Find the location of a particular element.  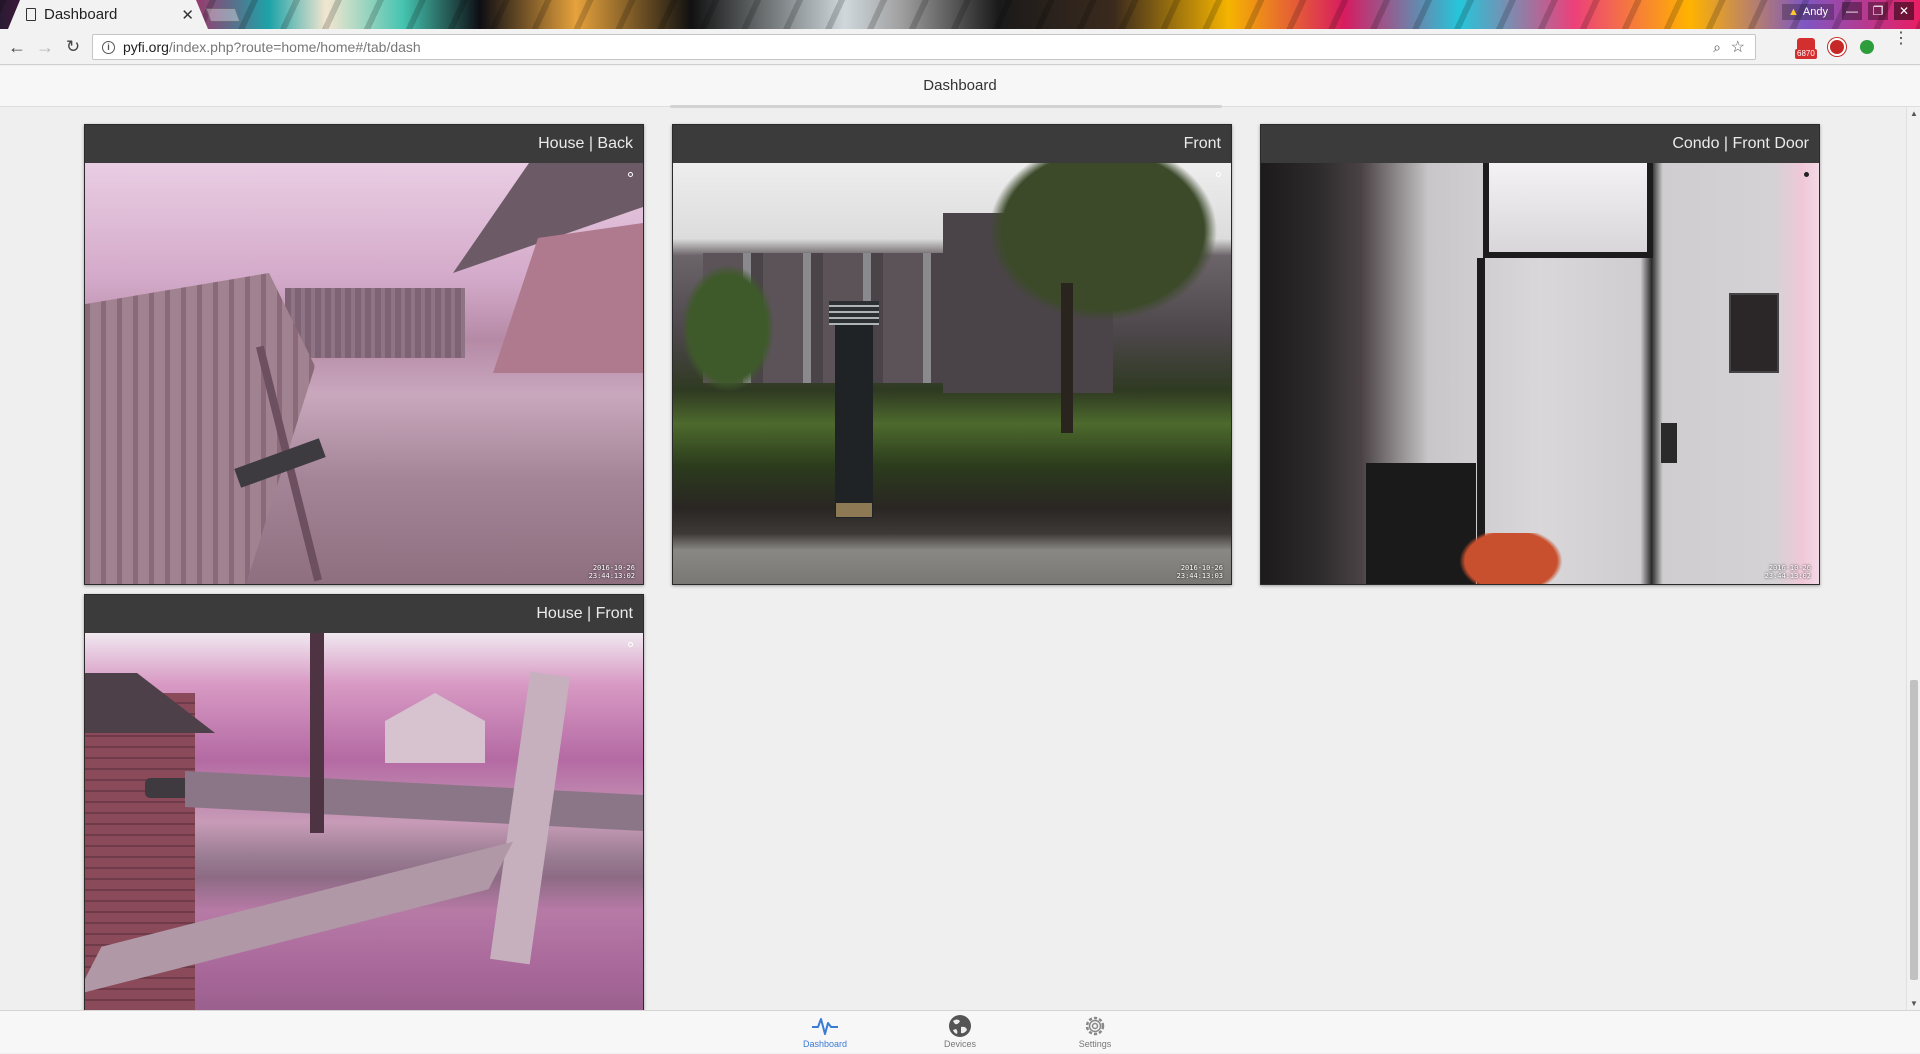

camera-timestamp: 2016-10-26 23:44:13:03 is located at coordinates (1199, 572).